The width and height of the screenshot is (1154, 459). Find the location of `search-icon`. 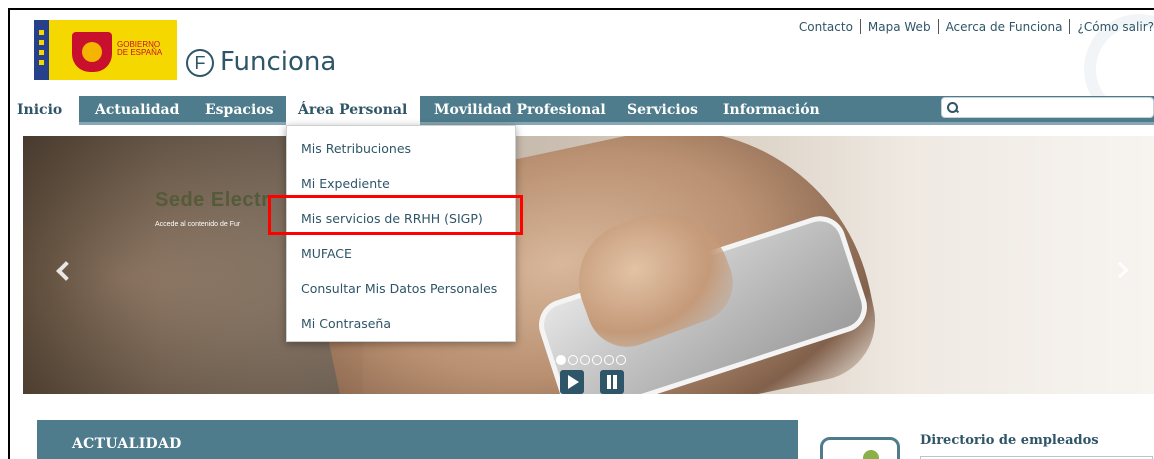

search-icon is located at coordinates (953, 108).